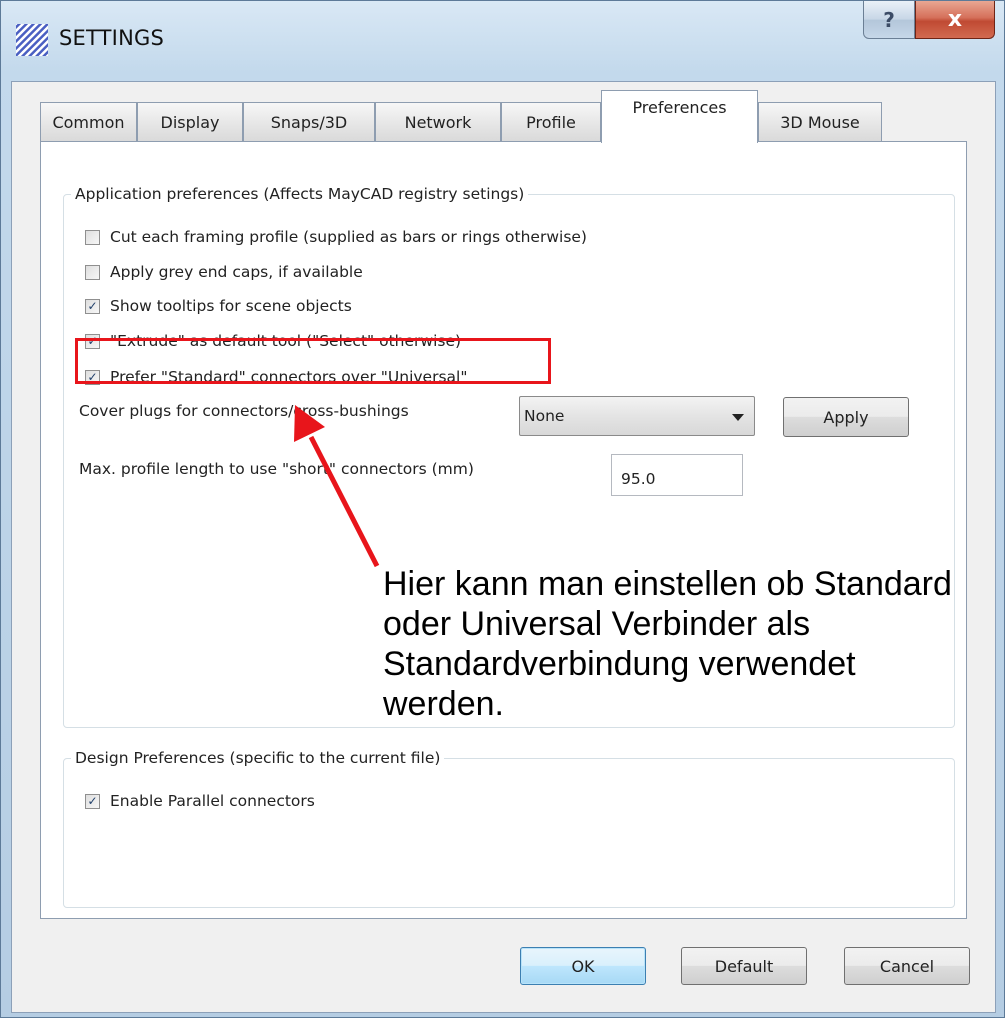 This screenshot has height=1018, width=1005. What do you see at coordinates (438, 122) in the screenshot?
I see `tab-network: Network` at bounding box center [438, 122].